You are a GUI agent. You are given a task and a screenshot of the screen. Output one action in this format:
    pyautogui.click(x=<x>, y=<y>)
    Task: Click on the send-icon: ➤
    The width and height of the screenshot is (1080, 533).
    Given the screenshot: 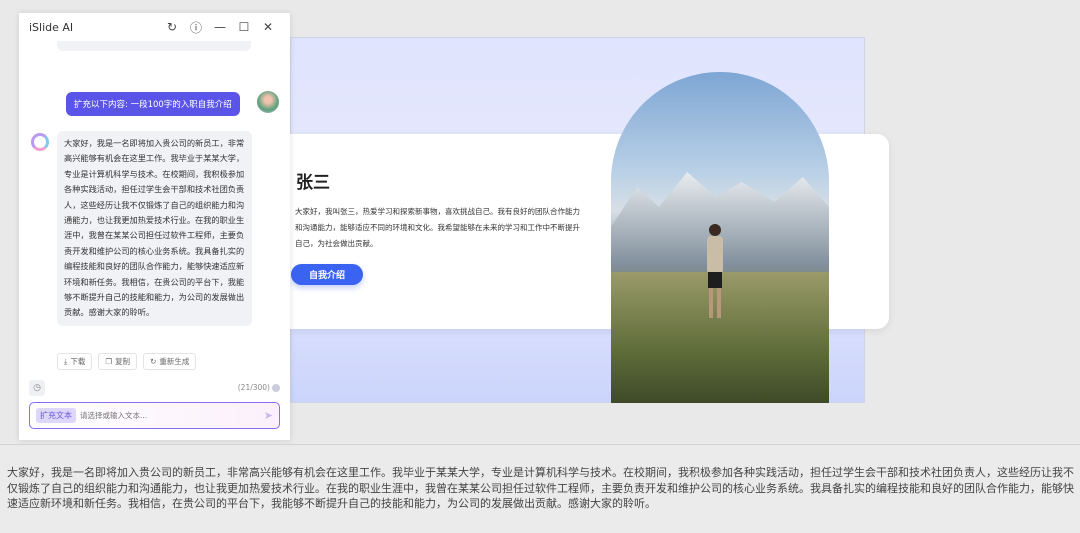 What is the action you would take?
    pyautogui.click(x=268, y=415)
    